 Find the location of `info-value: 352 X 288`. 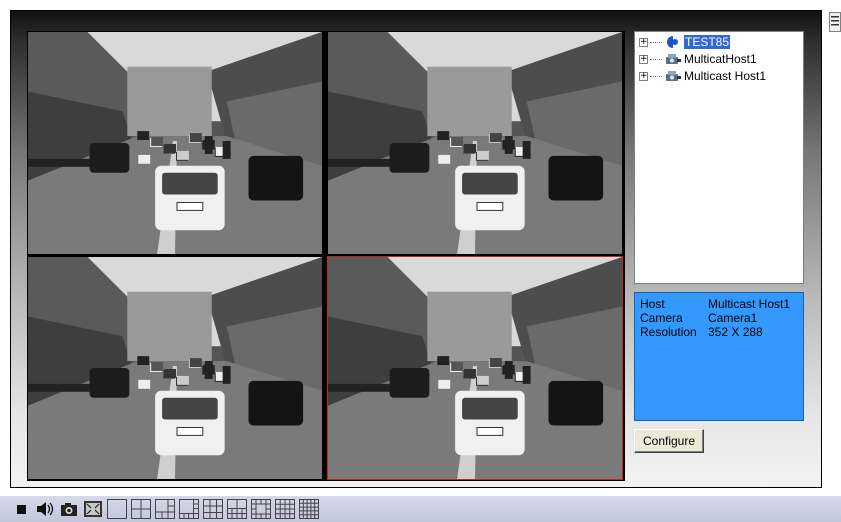

info-value: 352 X 288 is located at coordinates (735, 332).